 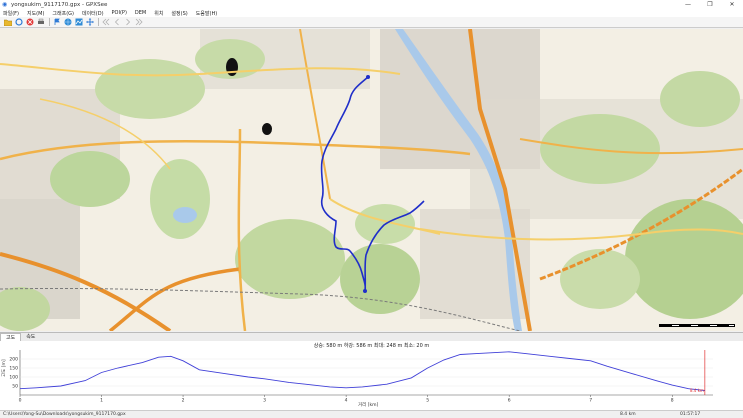 I want to click on menu-settings: 설정(S), so click(x=179, y=13).